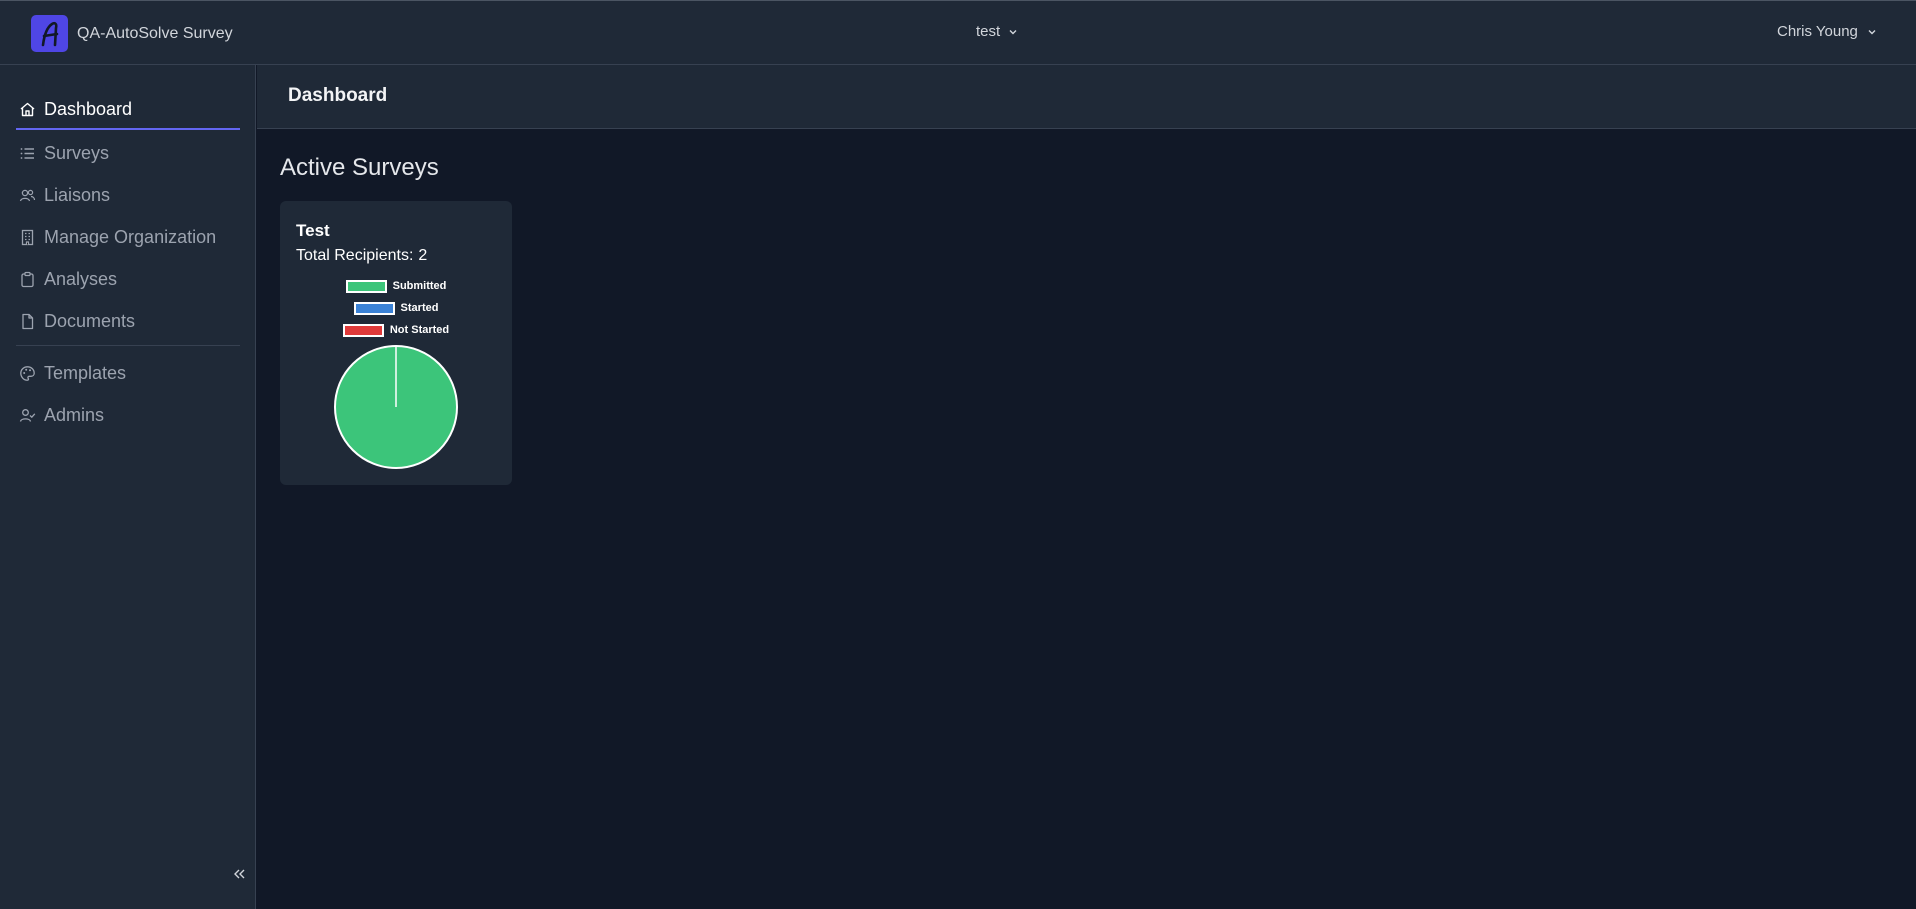 This screenshot has width=1916, height=909. What do you see at coordinates (419, 286) in the screenshot?
I see `legend-label: Submitted` at bounding box center [419, 286].